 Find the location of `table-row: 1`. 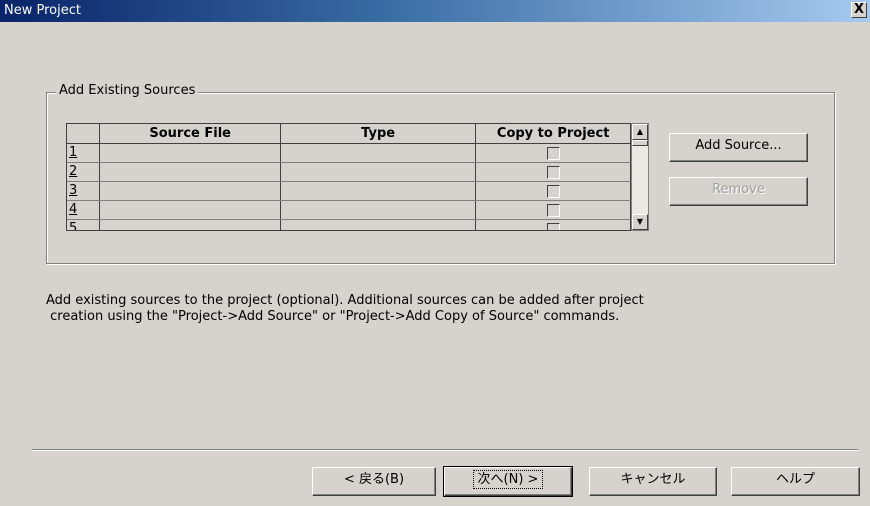

table-row: 1 is located at coordinates (349, 153).